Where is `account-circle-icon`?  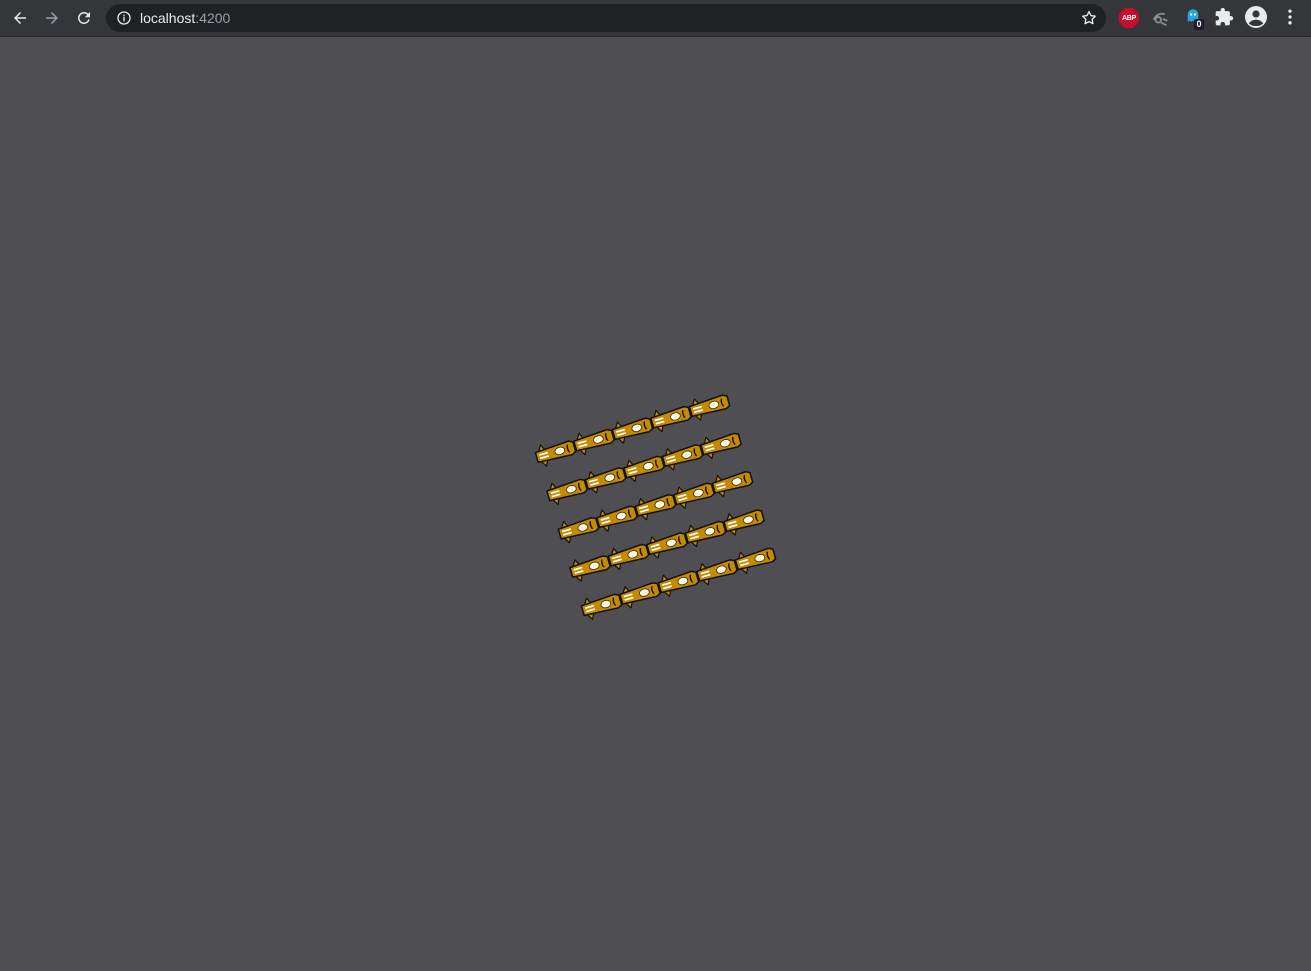 account-circle-icon is located at coordinates (1256, 17).